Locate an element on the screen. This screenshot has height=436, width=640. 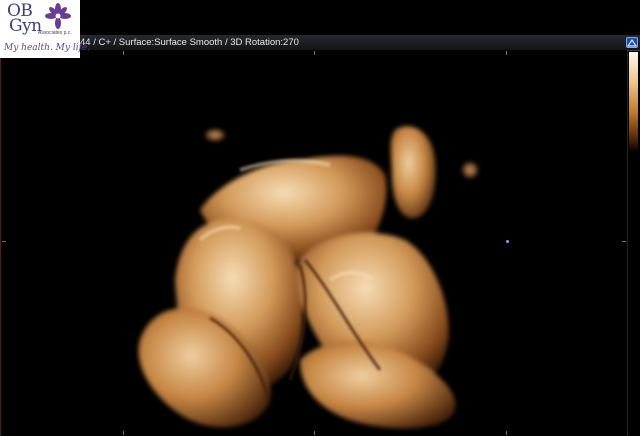
logo-text-gyn: Gyn is located at coordinates (25, 26).